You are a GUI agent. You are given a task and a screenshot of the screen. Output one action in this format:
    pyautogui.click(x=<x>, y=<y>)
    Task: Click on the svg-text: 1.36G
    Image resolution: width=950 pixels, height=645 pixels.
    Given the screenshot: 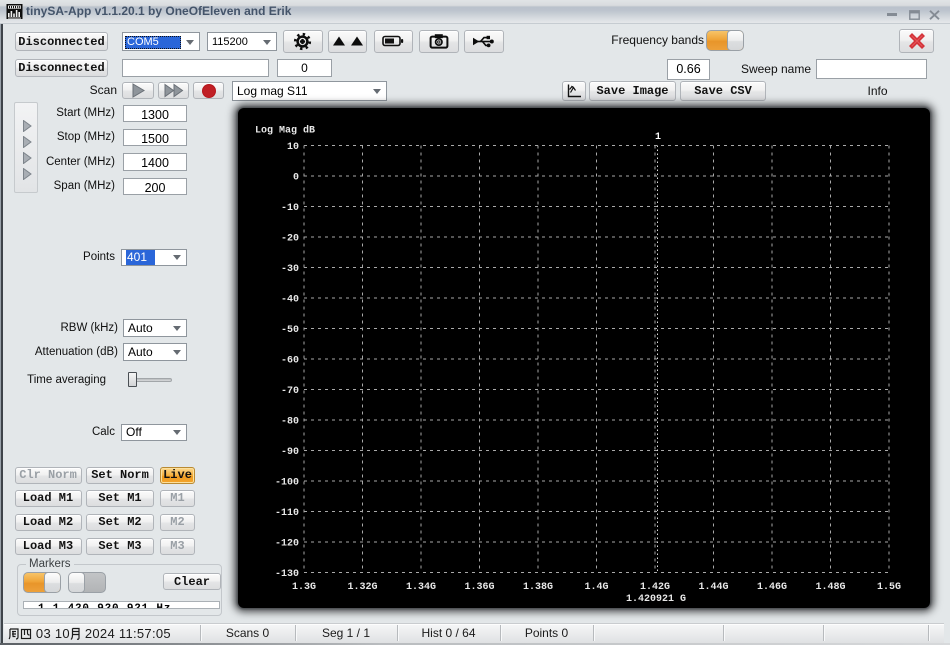 What is the action you would take?
    pyautogui.click(x=479, y=587)
    